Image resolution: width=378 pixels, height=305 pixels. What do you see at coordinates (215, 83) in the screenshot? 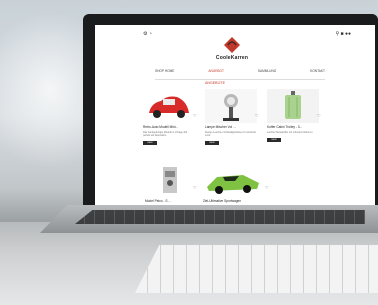
I see `section-title: ANGEBOTE` at bounding box center [215, 83].